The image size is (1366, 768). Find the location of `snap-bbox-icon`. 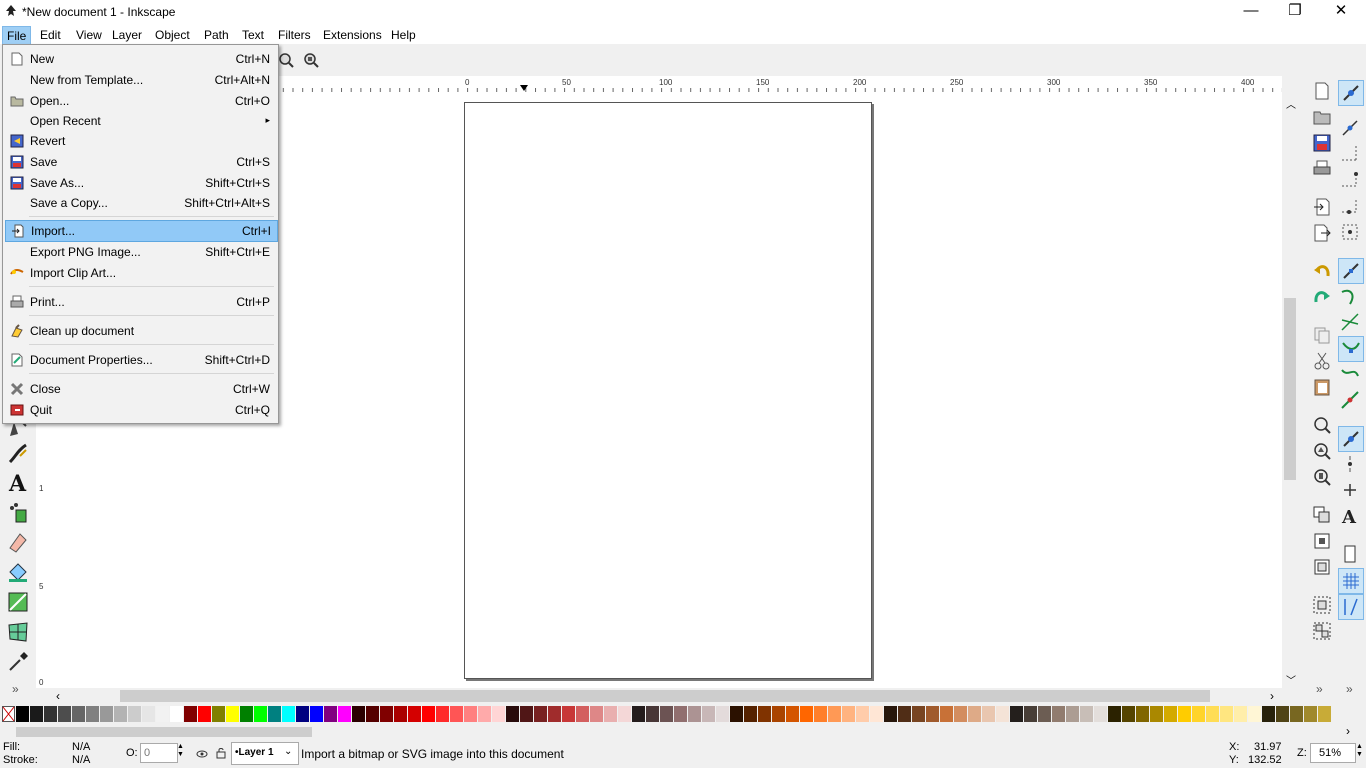

snap-bbox-icon is located at coordinates (1350, 128).